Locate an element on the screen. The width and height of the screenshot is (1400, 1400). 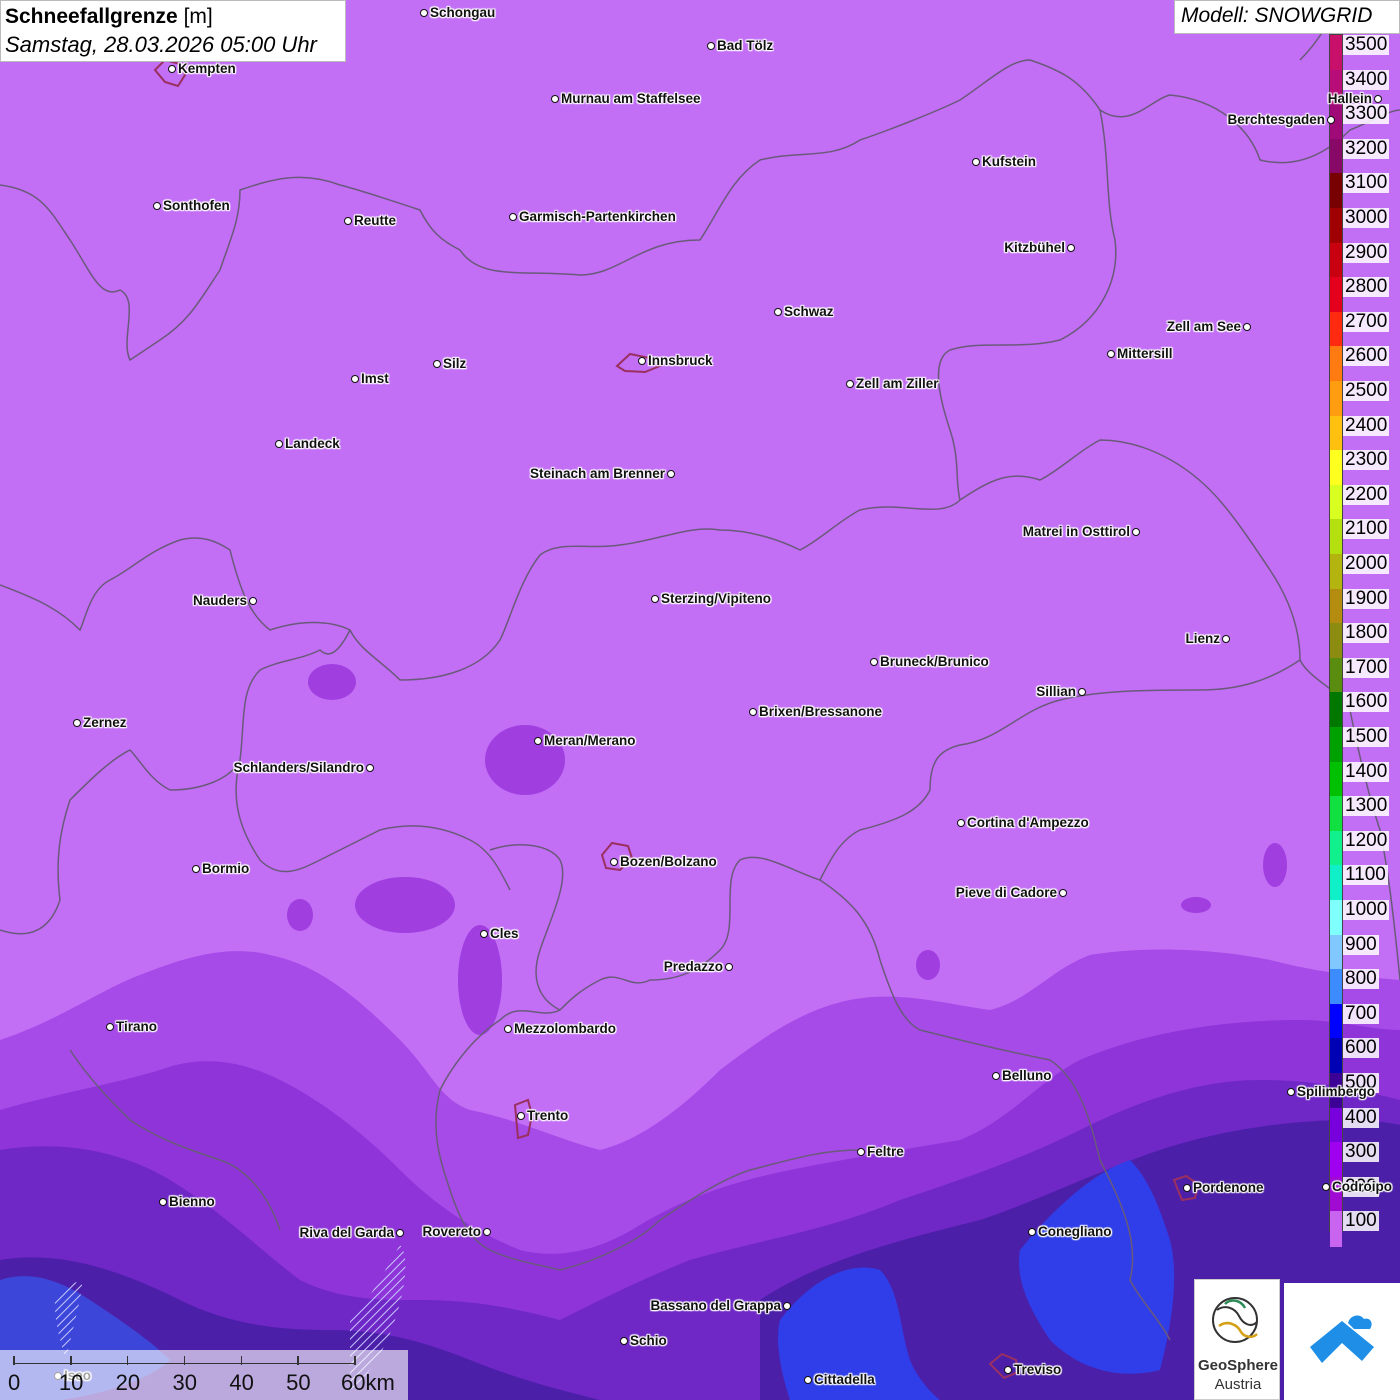
legend-label: 800 is located at coordinates (1361, 979).